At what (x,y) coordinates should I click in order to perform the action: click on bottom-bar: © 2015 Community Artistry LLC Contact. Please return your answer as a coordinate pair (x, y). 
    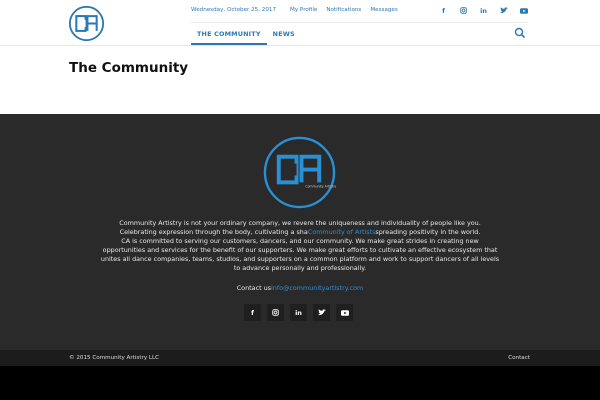
    Looking at the image, I should click on (300, 358).